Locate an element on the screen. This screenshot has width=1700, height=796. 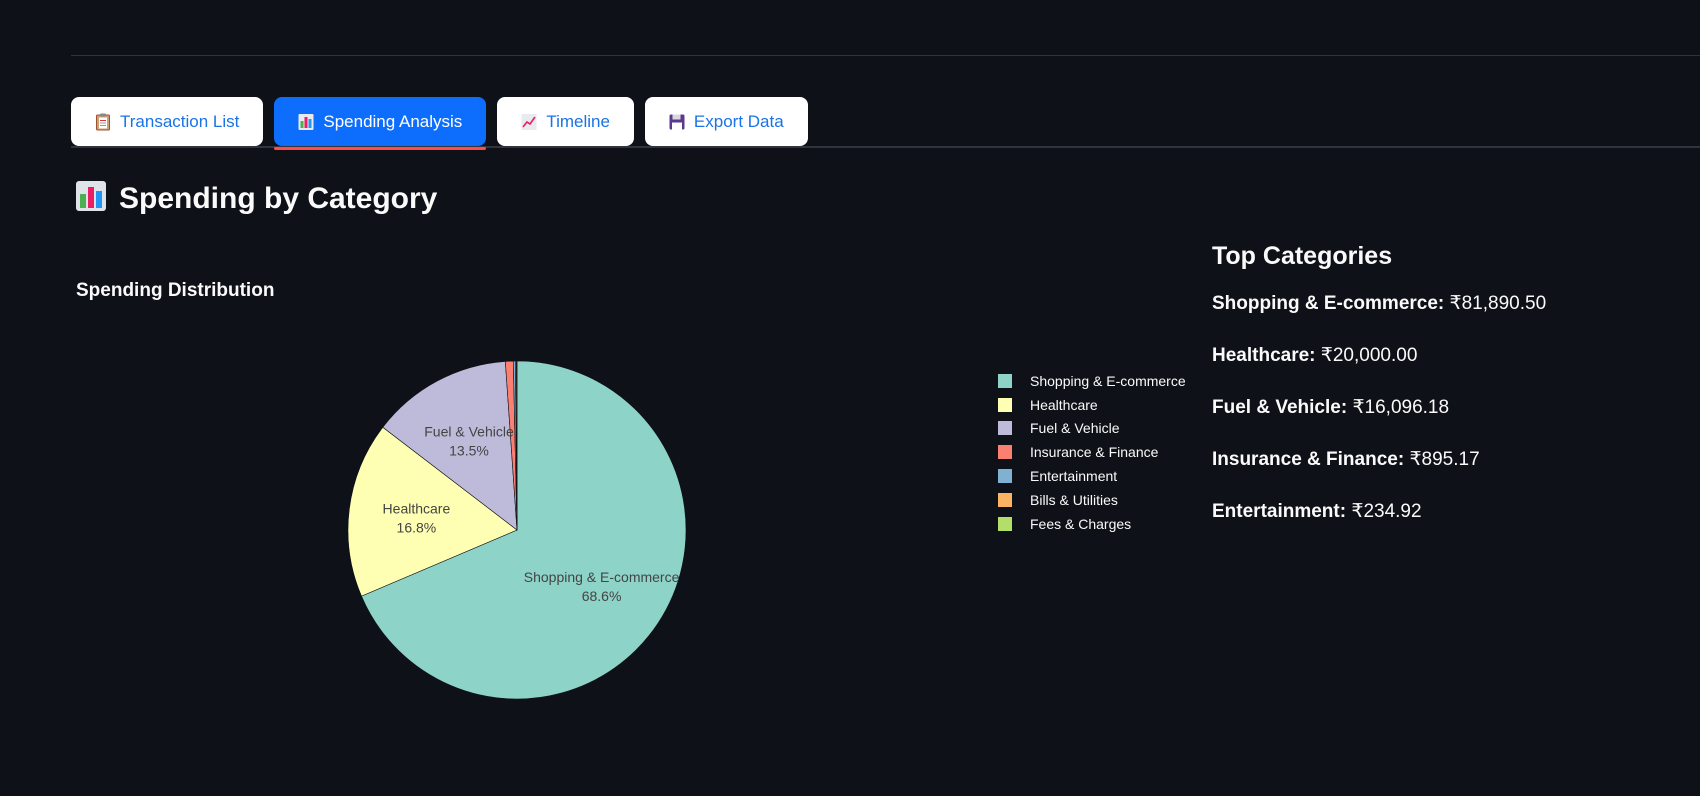
legend-label: Fees & Charges is located at coordinates (1081, 523).